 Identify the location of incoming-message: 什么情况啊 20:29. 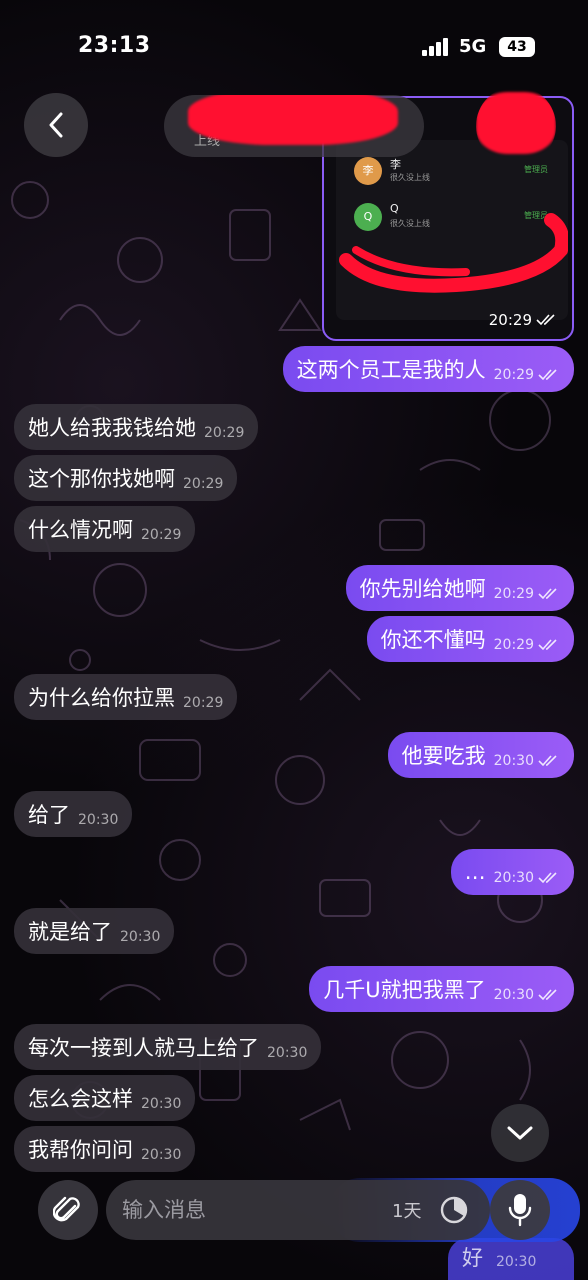
(105, 529).